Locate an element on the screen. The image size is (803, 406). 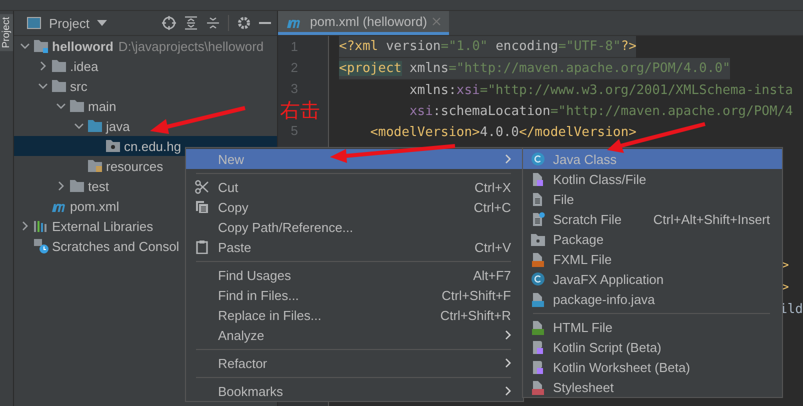
menu-item: Bookmarks is located at coordinates (354, 391).